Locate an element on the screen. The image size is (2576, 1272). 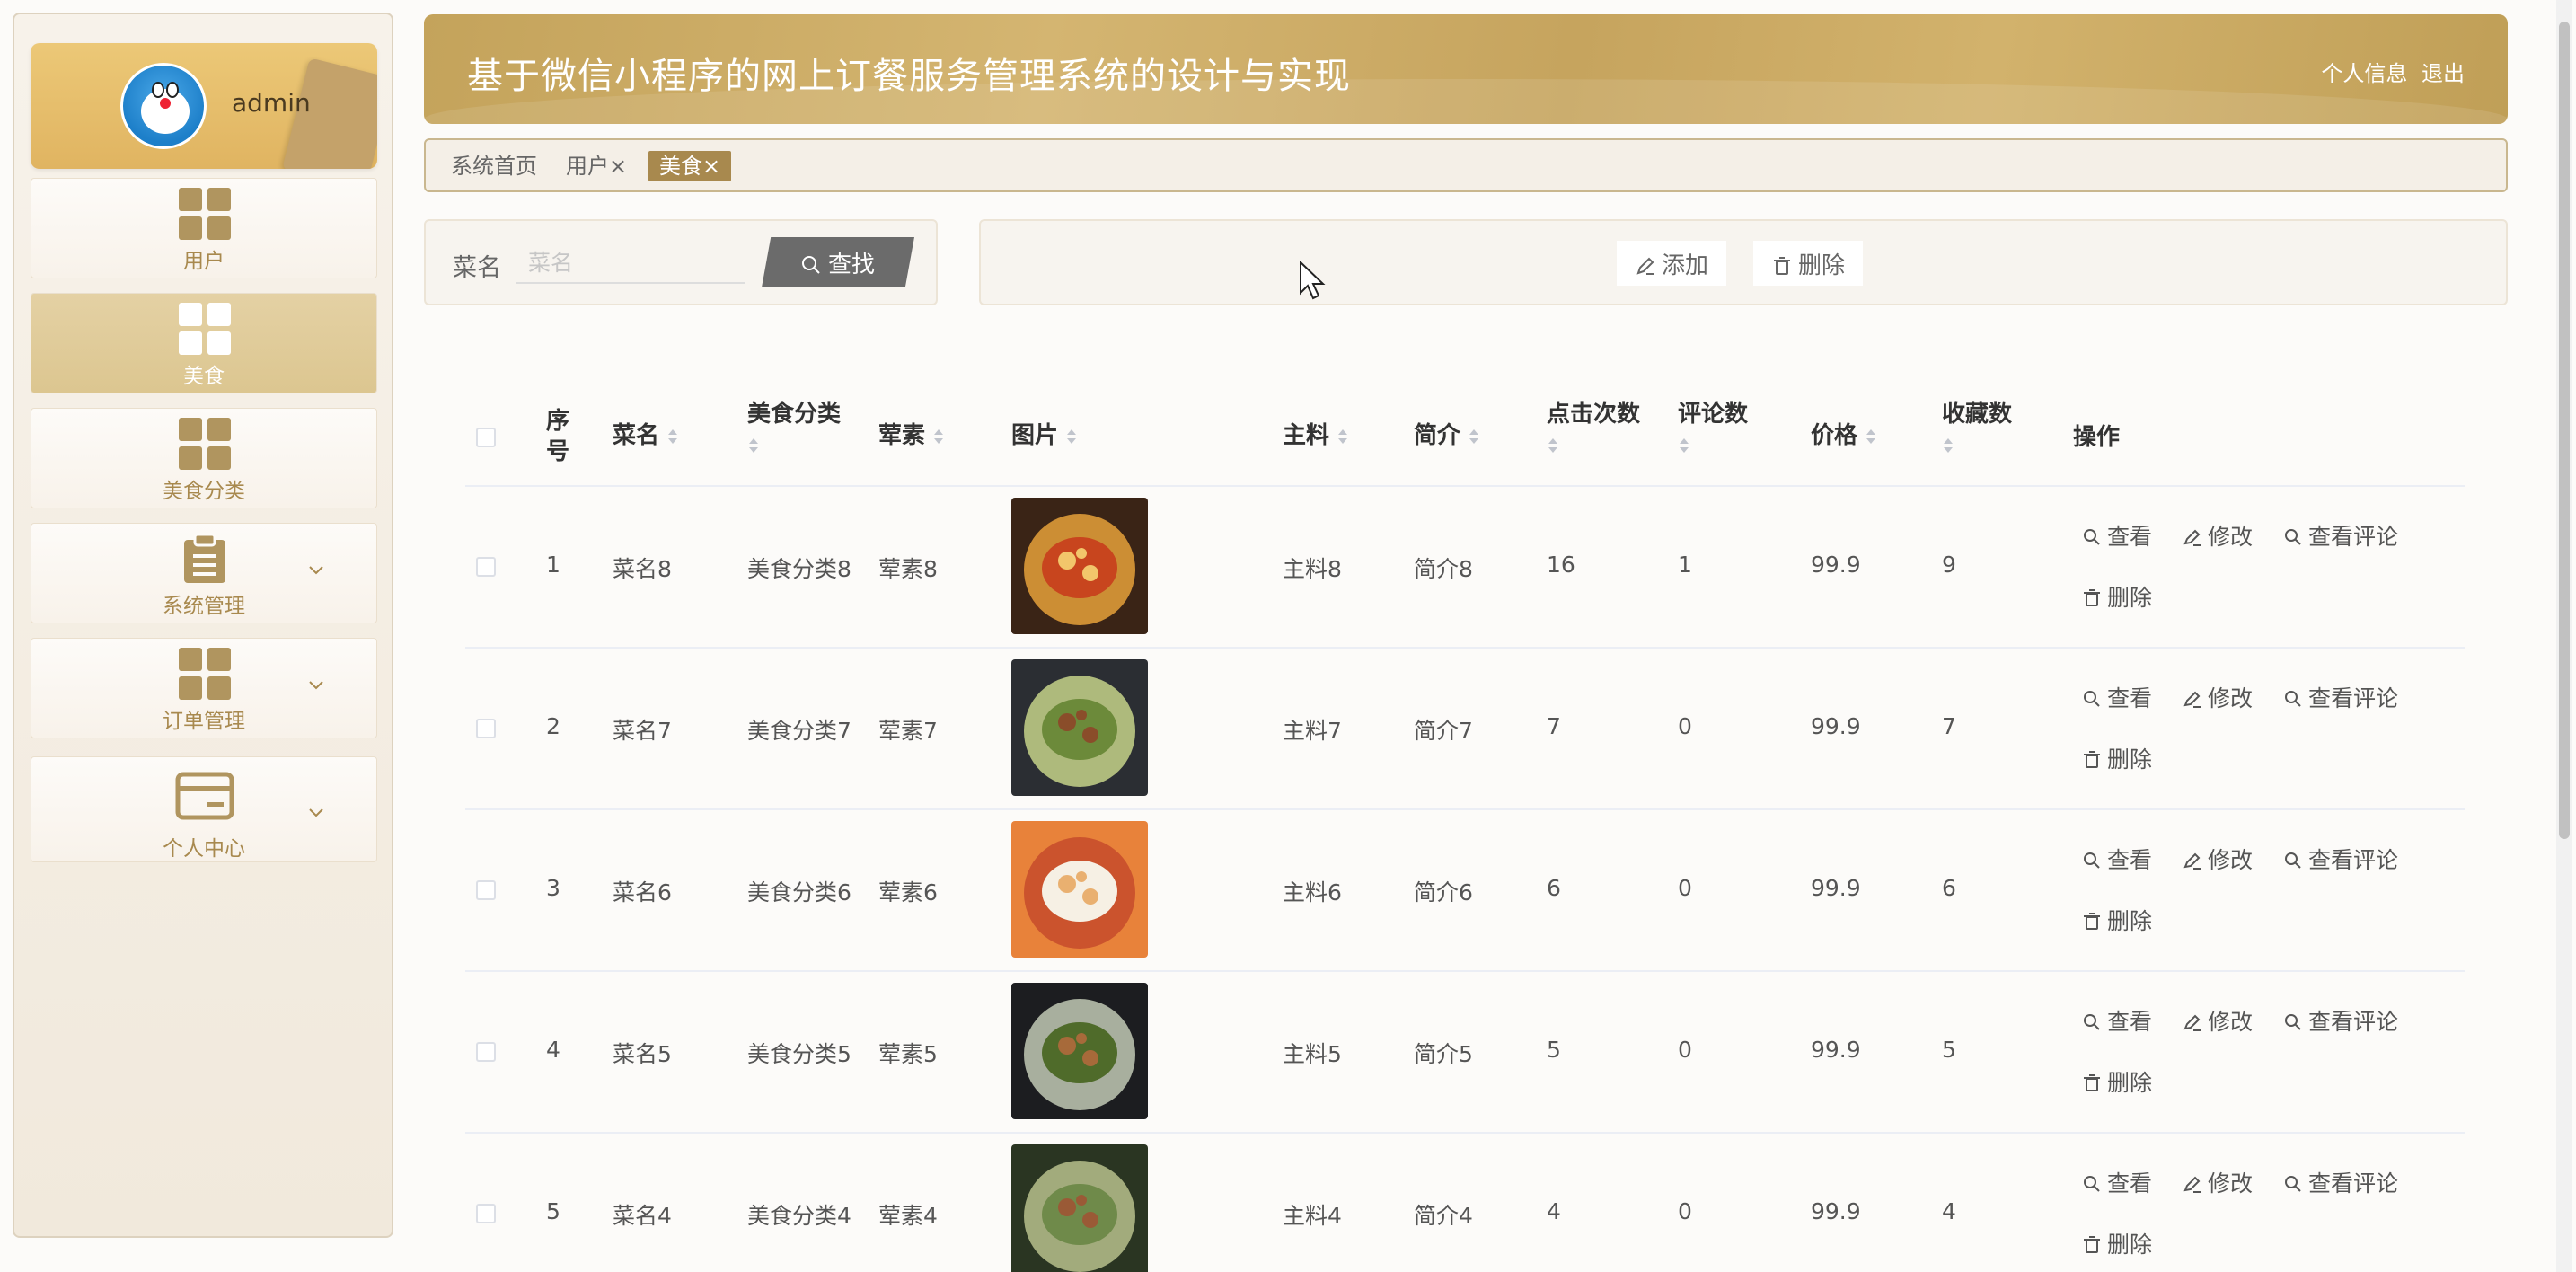
cell-type: 荤素8 is located at coordinates (908, 569).